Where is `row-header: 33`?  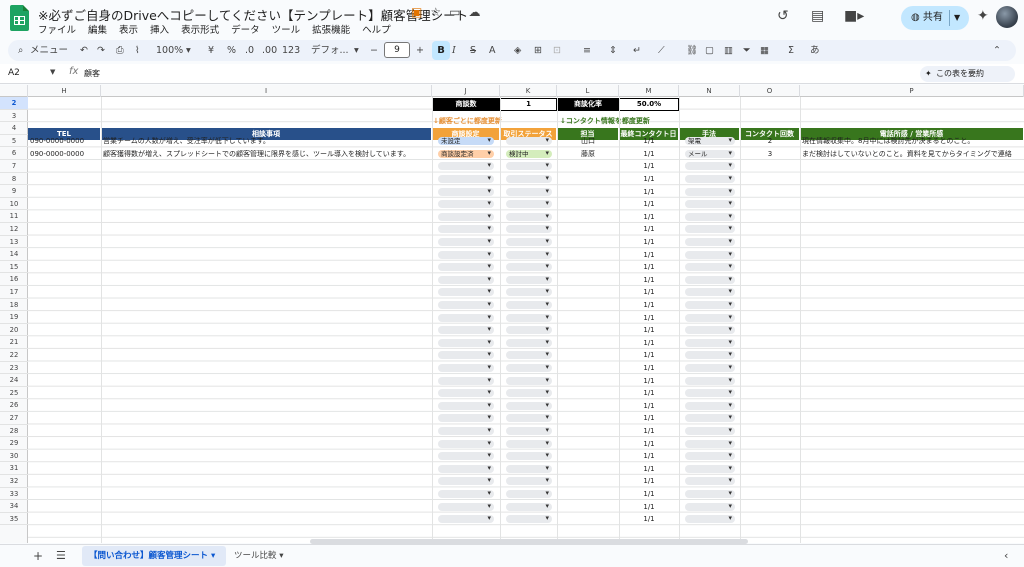 row-header: 33 is located at coordinates (14, 494).